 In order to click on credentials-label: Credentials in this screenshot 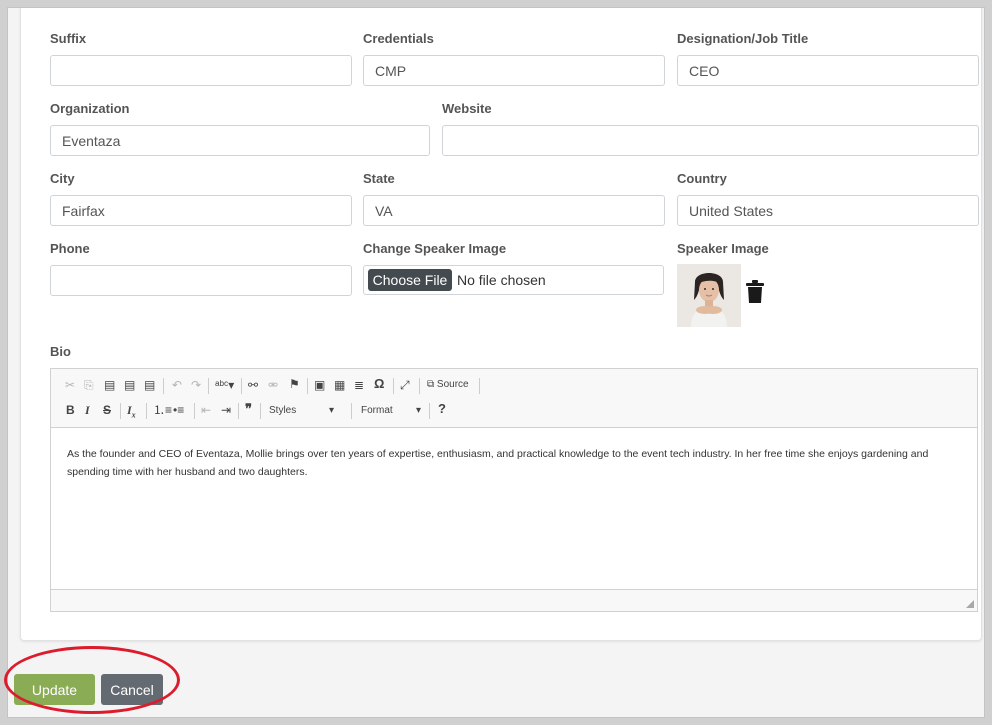, I will do `click(398, 38)`.